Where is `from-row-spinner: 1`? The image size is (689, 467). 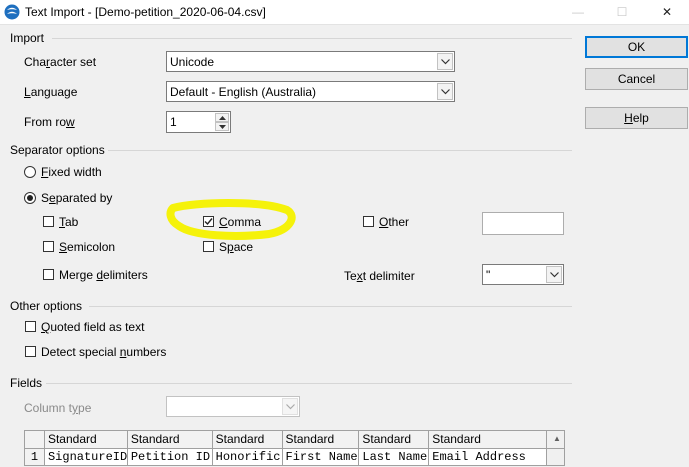 from-row-spinner: 1 is located at coordinates (198, 122).